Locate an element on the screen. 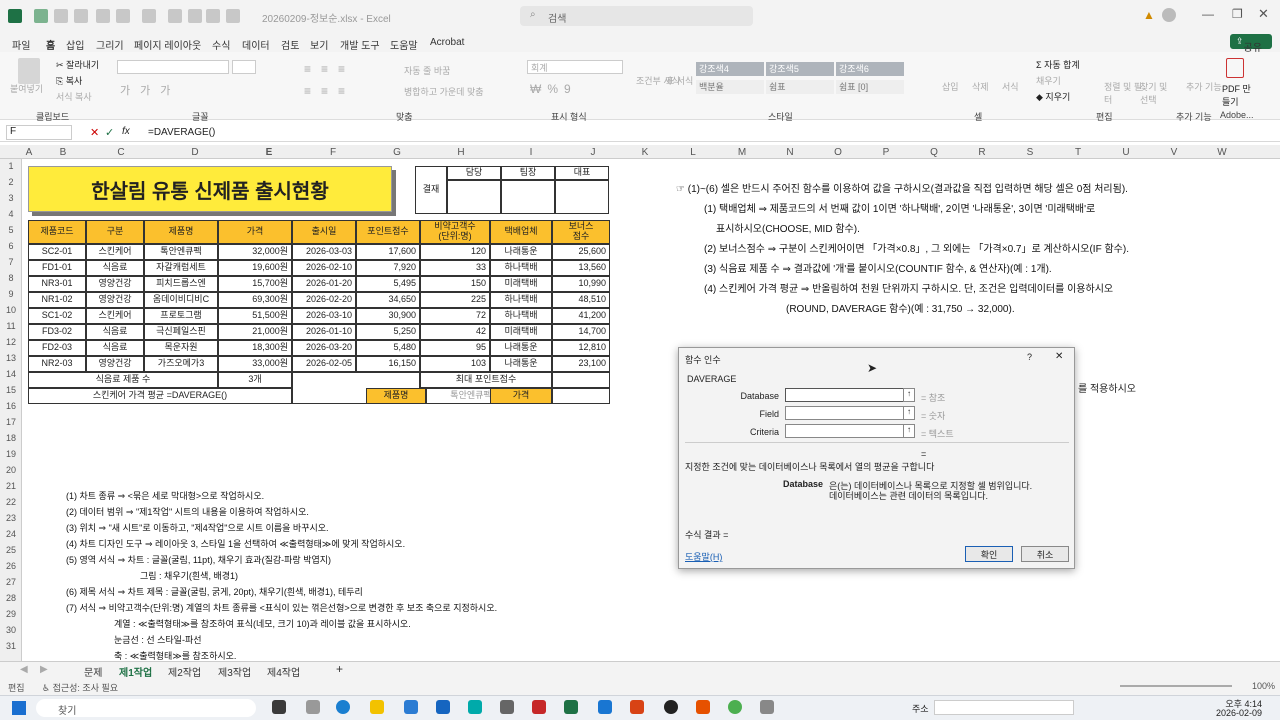  row-header: 16 is located at coordinates (11, 406).